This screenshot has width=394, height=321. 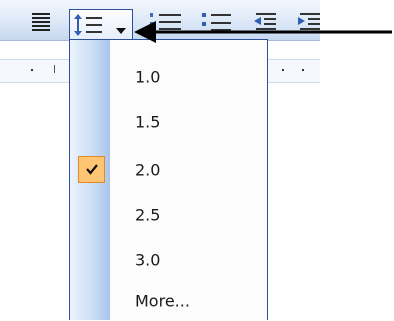 I want to click on annotation-arrow, so click(x=263, y=32).